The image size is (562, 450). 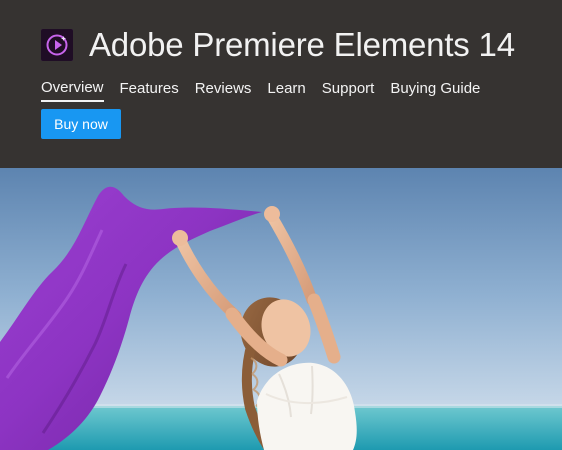 I want to click on premiere-elements-logo-icon, so click(x=57, y=45).